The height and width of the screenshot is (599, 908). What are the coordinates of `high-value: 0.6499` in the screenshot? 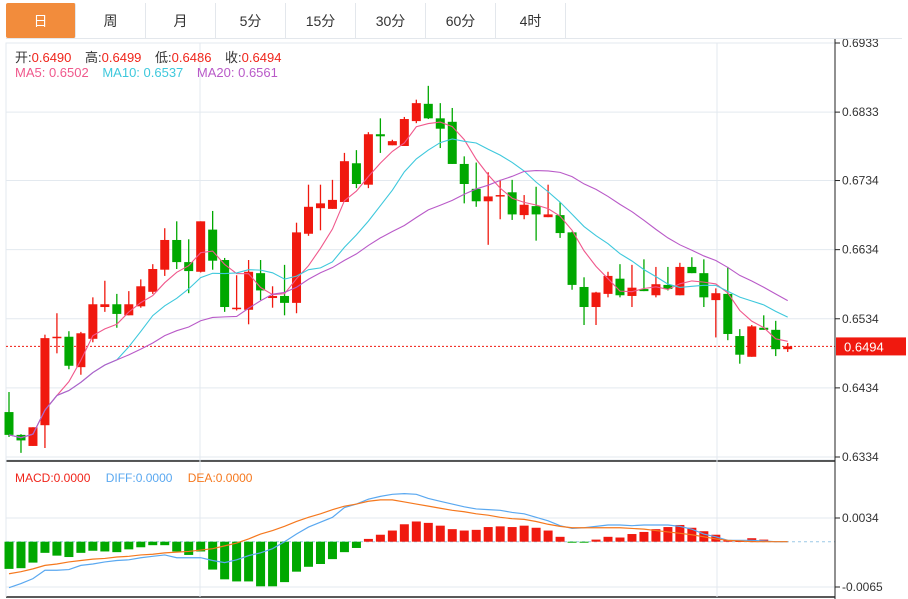 It's located at (121, 57).